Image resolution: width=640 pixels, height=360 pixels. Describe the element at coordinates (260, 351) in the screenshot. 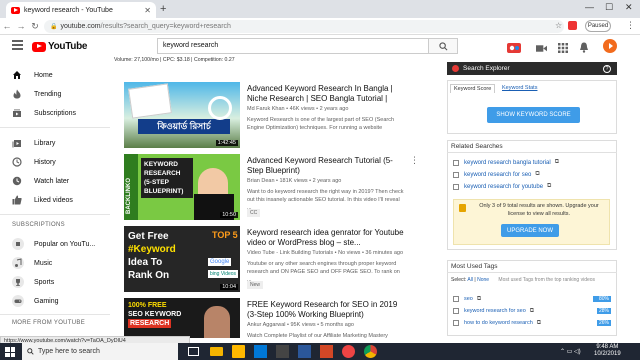

I see `mail-icon` at that location.